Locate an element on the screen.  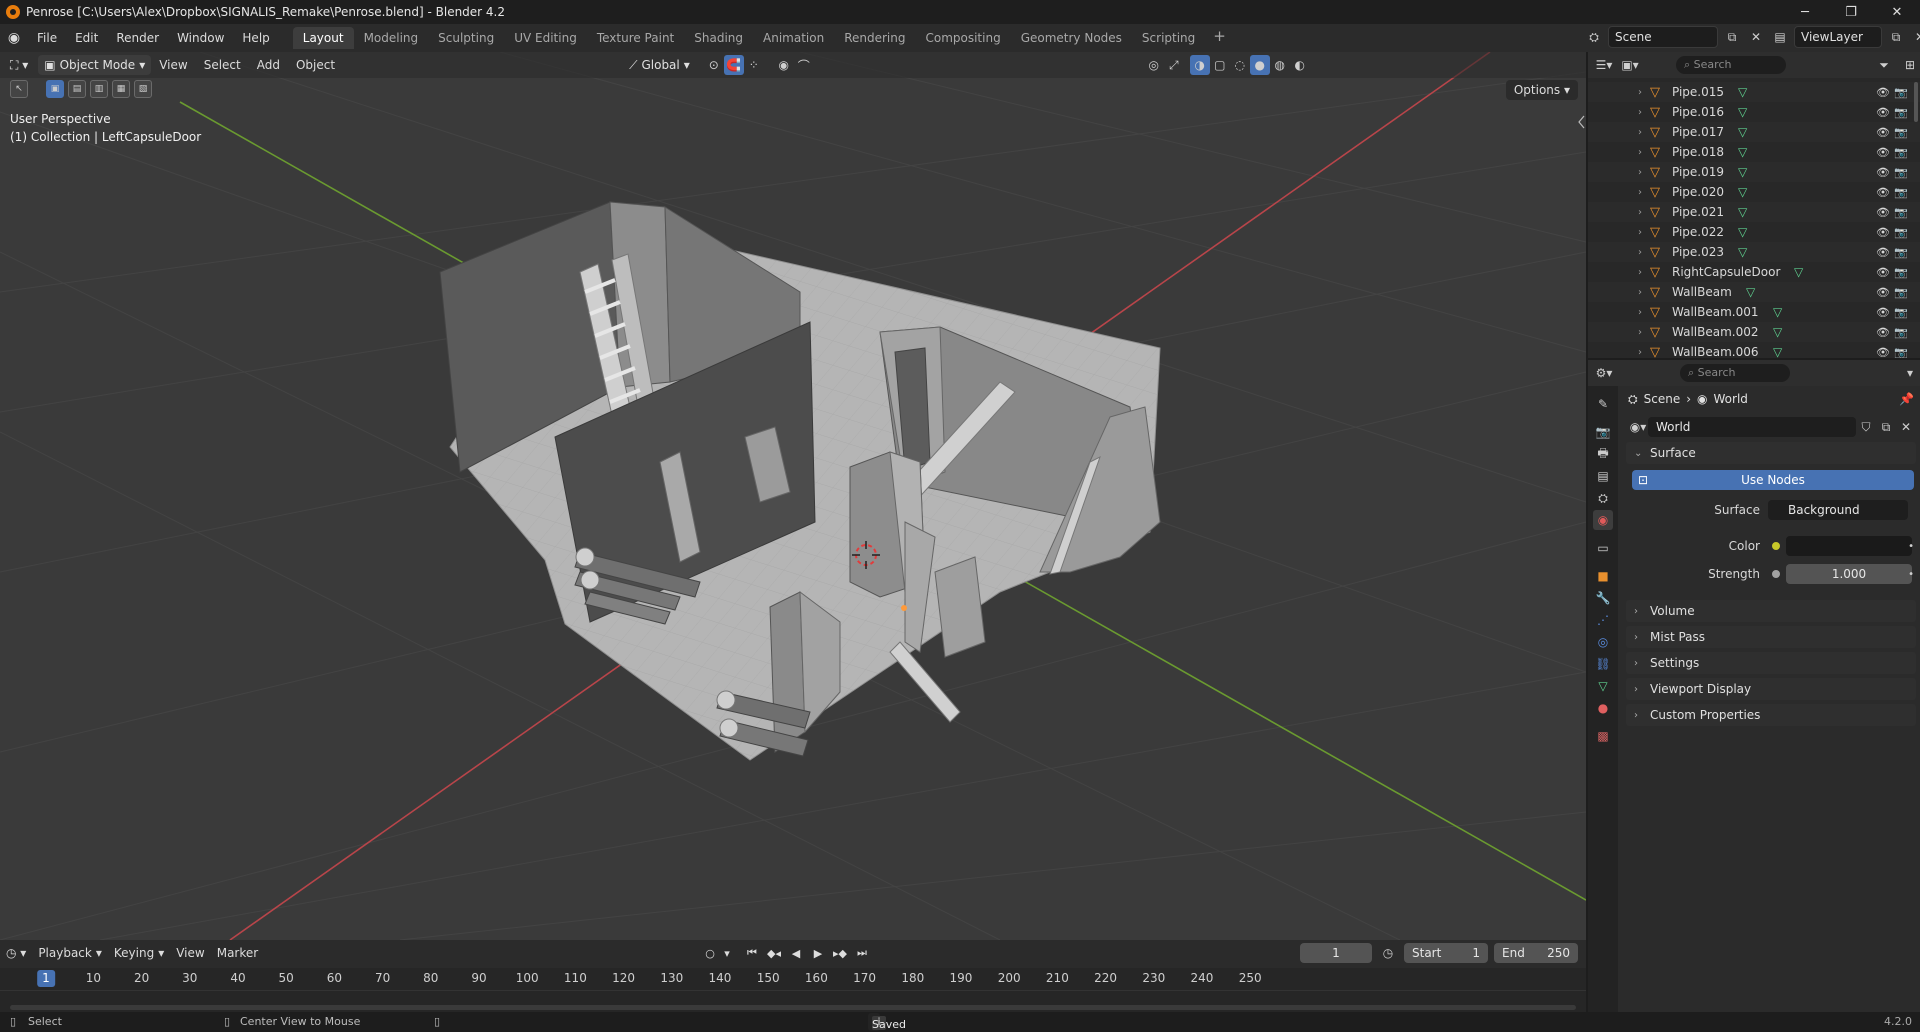
pin-icon: 📌 is located at coordinates (1906, 399).